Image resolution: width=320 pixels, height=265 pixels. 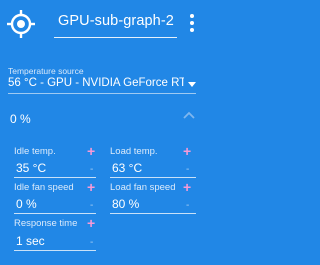 What do you see at coordinates (91, 223) in the screenshot?
I see `response-time-increment-button: +` at bounding box center [91, 223].